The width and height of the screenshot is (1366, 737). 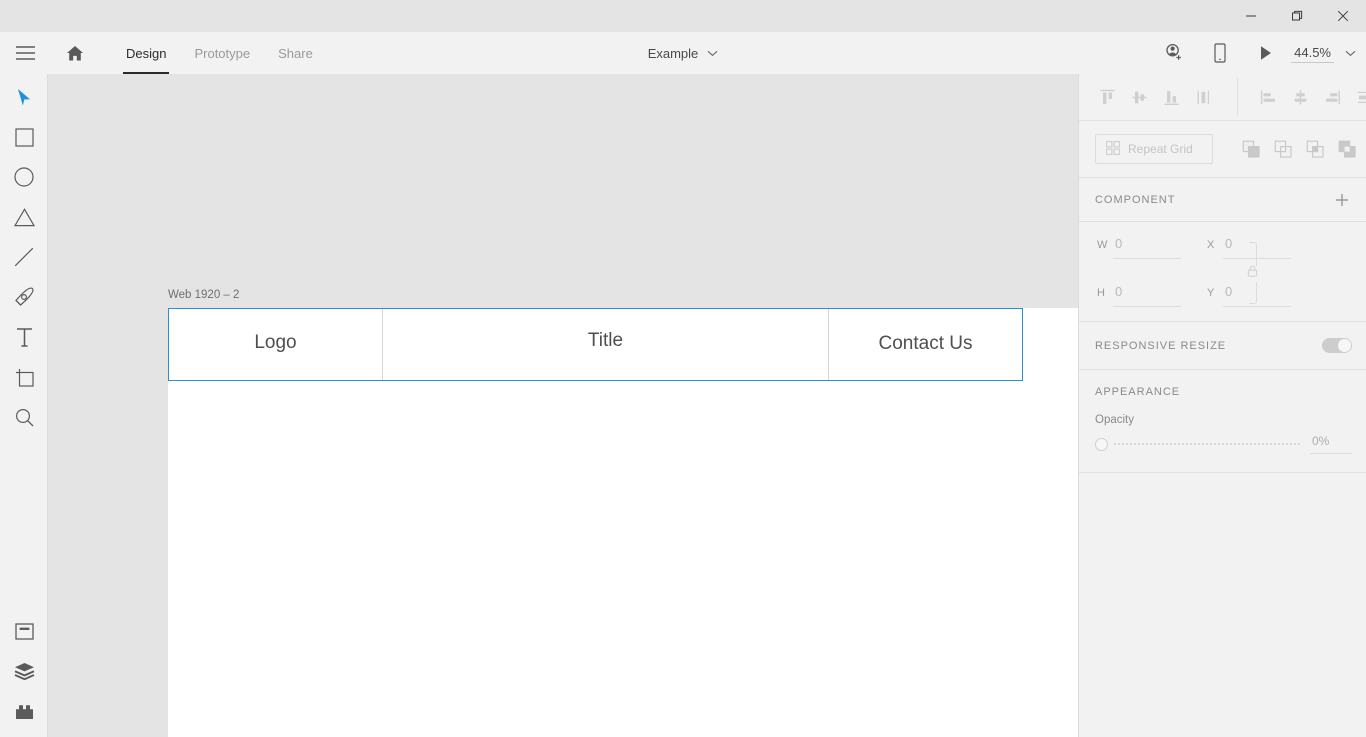 What do you see at coordinates (24, 337) in the screenshot?
I see `text-tool` at bounding box center [24, 337].